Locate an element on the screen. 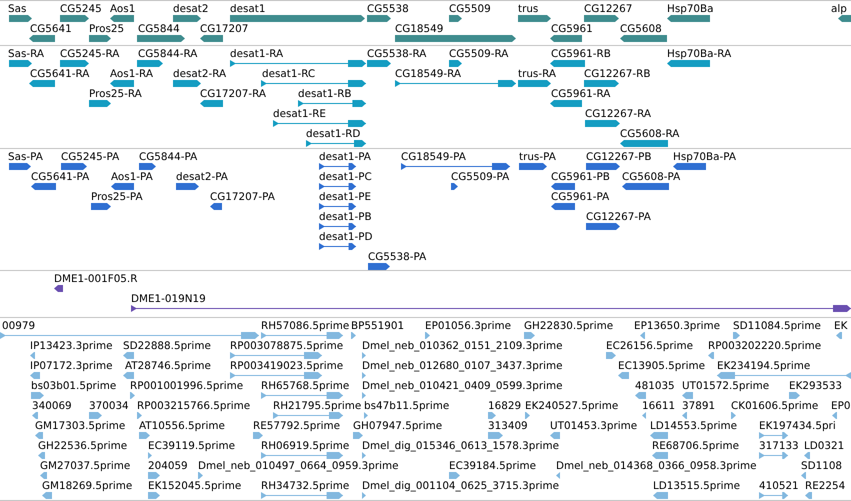 This screenshot has width=851, height=501. feature-label: IP13423.3prime is located at coordinates (71, 346).